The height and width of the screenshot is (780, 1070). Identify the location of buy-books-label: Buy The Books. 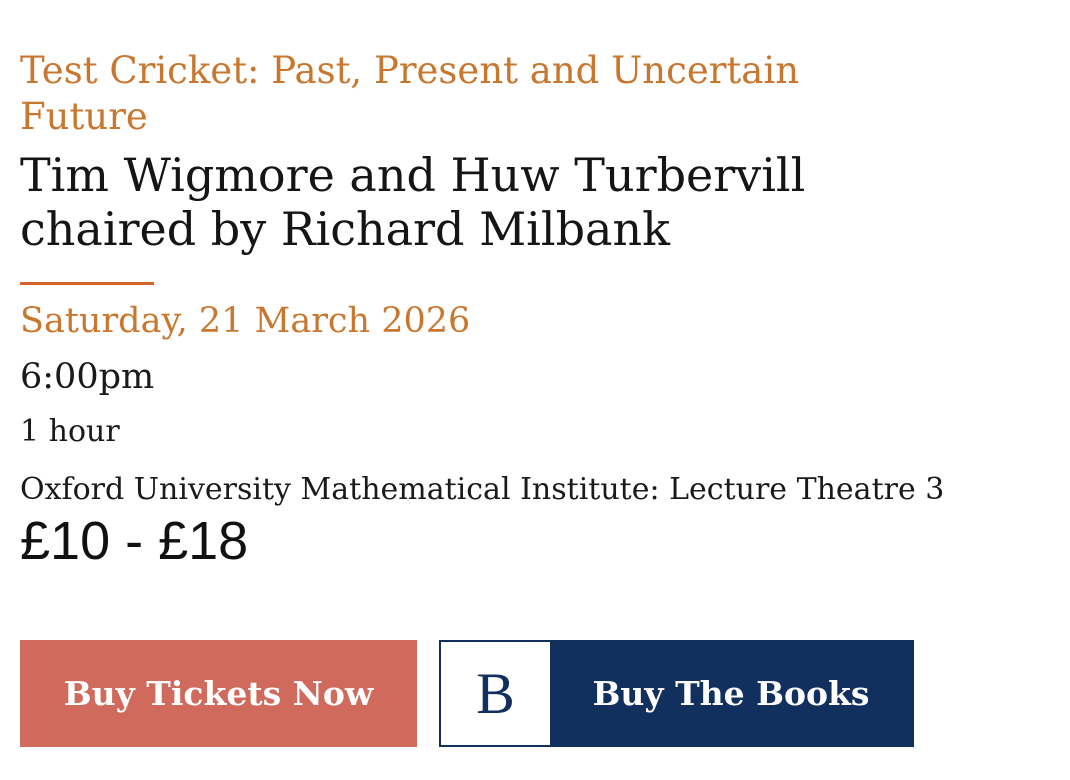
(731, 693).